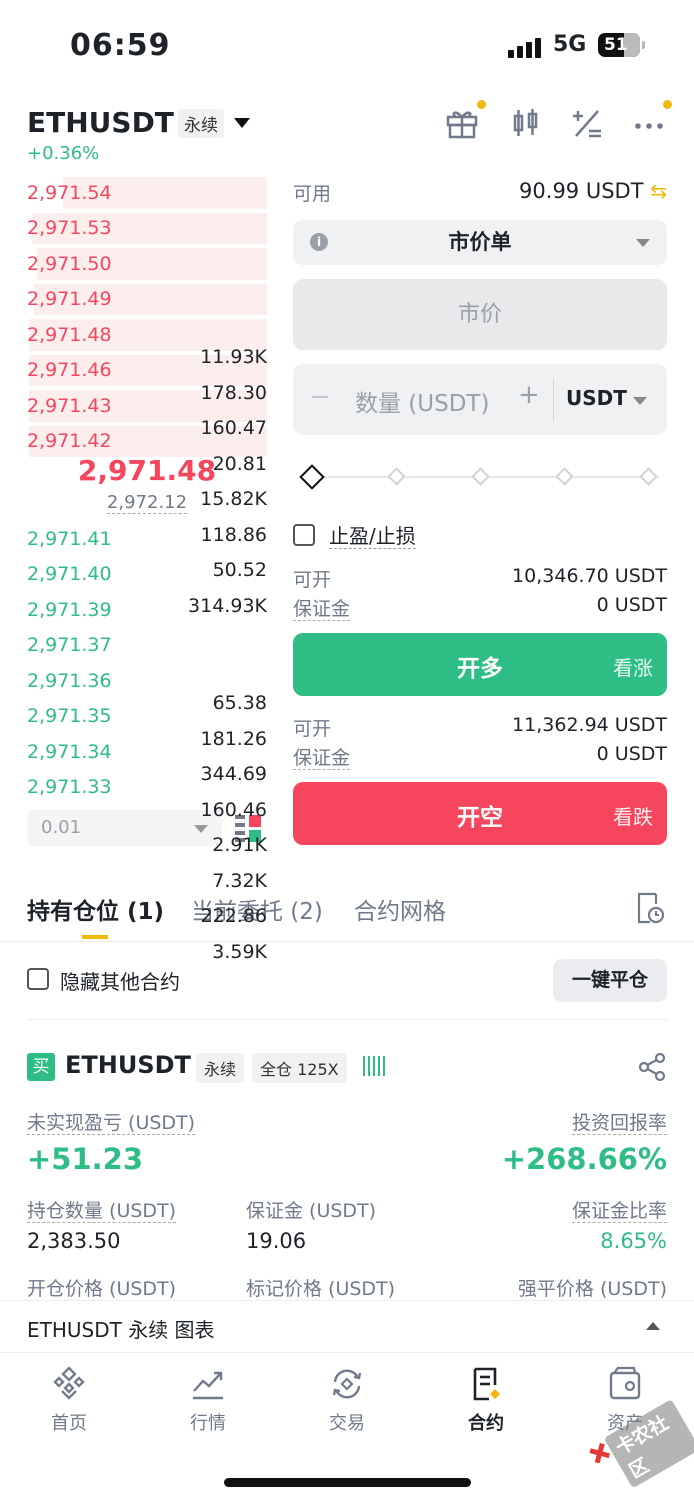  What do you see at coordinates (619, 1209) in the screenshot?
I see `margin-ratio-label: 保证金比率` at bounding box center [619, 1209].